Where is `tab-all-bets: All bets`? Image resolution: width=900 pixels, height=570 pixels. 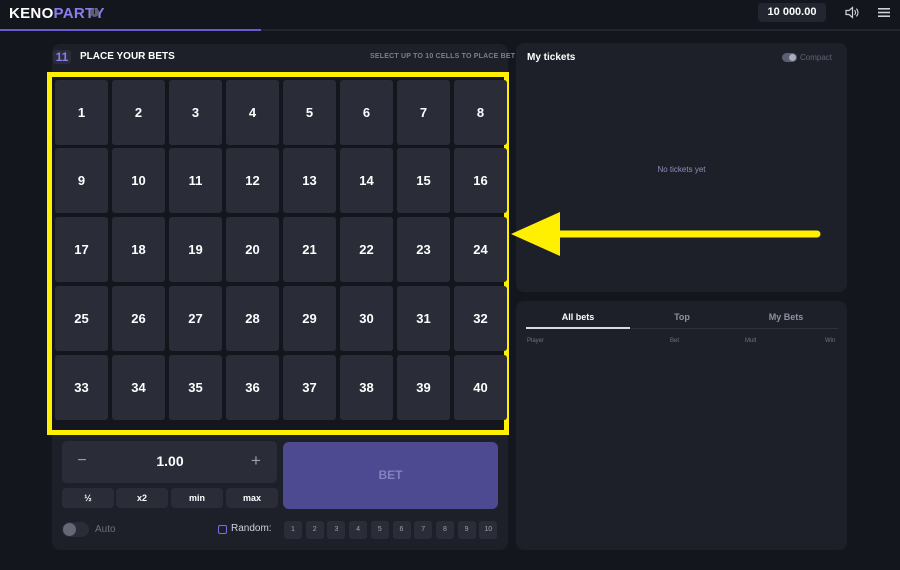
tab-all-bets: All bets is located at coordinates (578, 317).